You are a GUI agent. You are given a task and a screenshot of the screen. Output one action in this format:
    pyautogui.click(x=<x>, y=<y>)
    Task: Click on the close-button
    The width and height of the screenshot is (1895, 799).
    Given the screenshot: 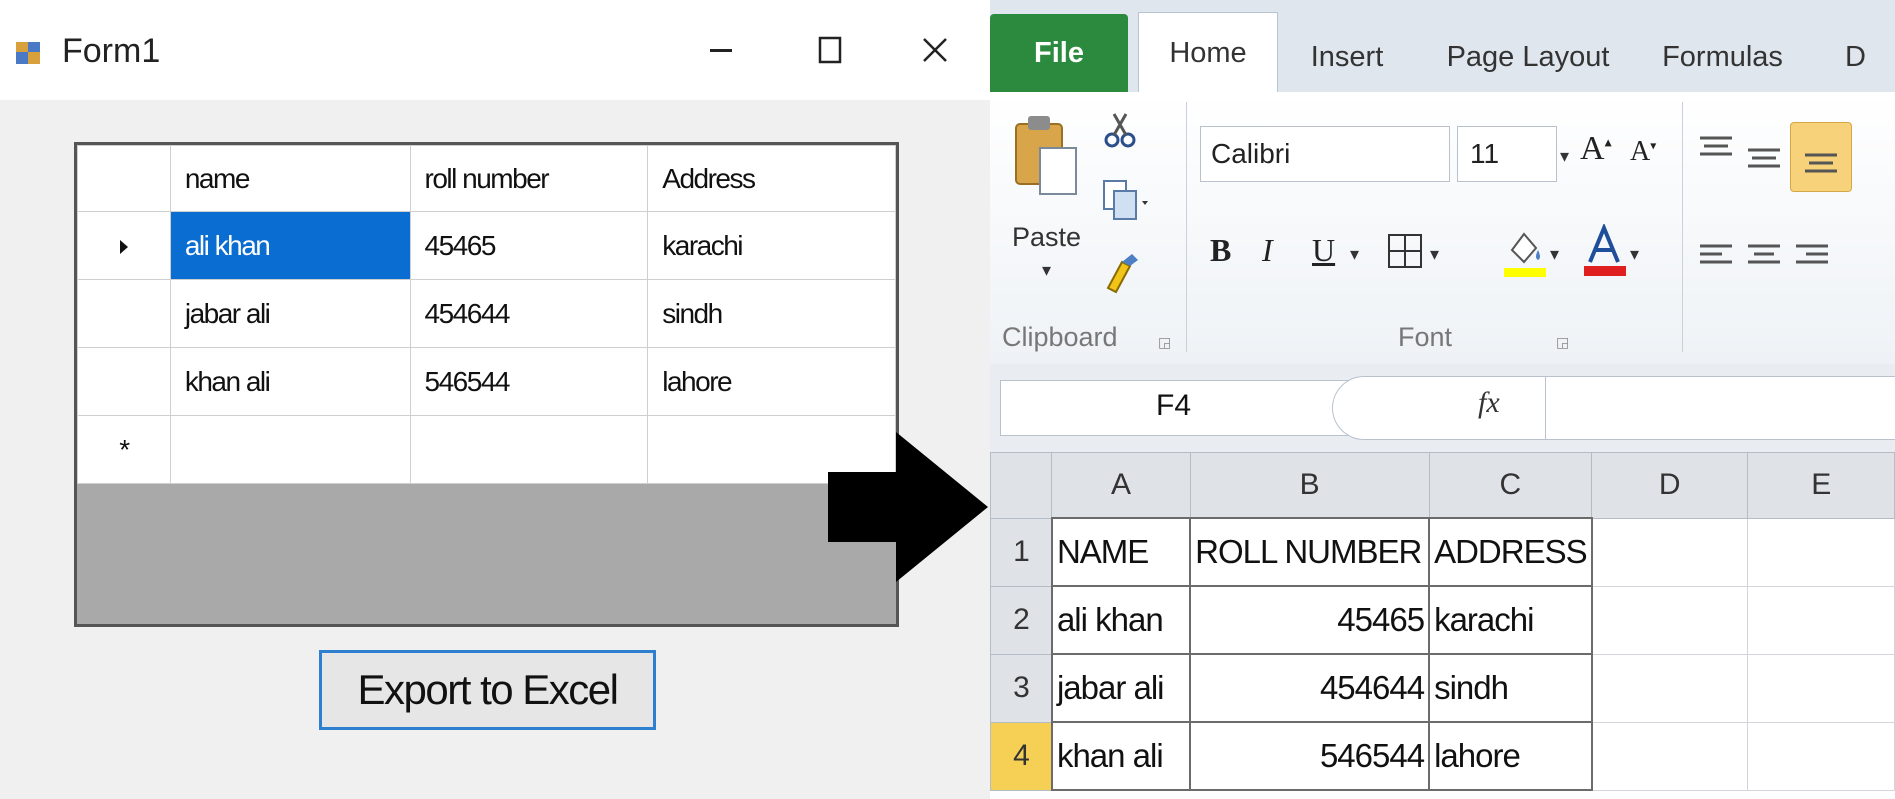 What is the action you would take?
    pyautogui.click(x=935, y=50)
    